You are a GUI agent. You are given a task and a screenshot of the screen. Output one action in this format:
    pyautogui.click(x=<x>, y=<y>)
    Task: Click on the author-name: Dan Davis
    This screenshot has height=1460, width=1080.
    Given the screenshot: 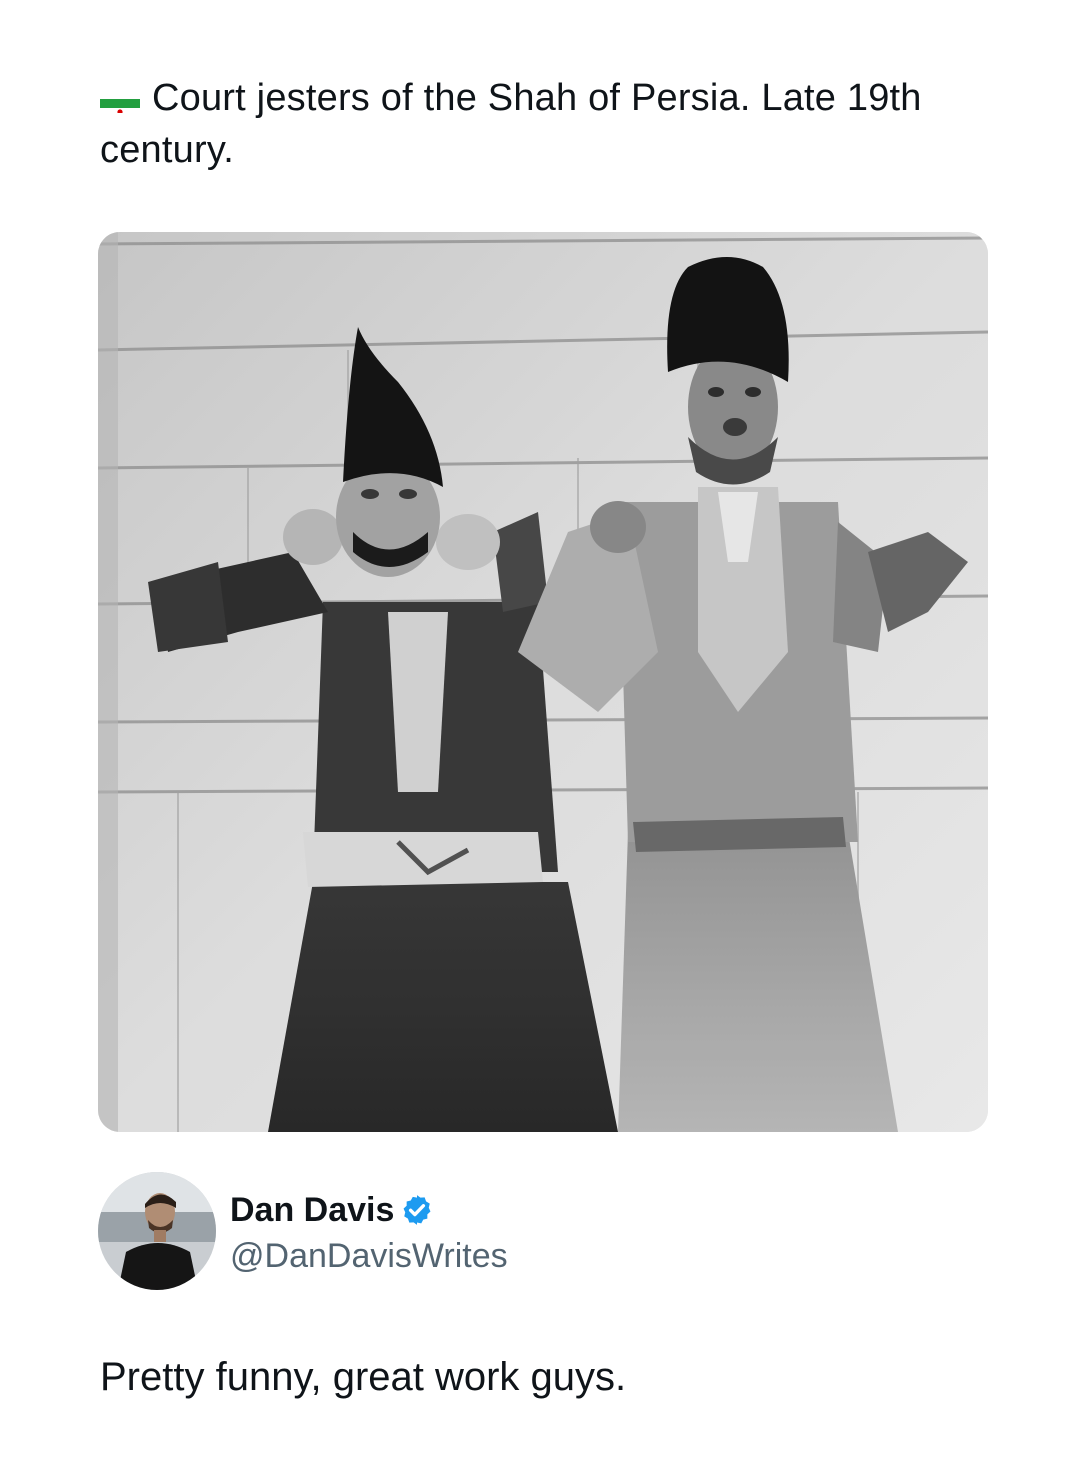 What is the action you would take?
    pyautogui.click(x=332, y=1210)
    